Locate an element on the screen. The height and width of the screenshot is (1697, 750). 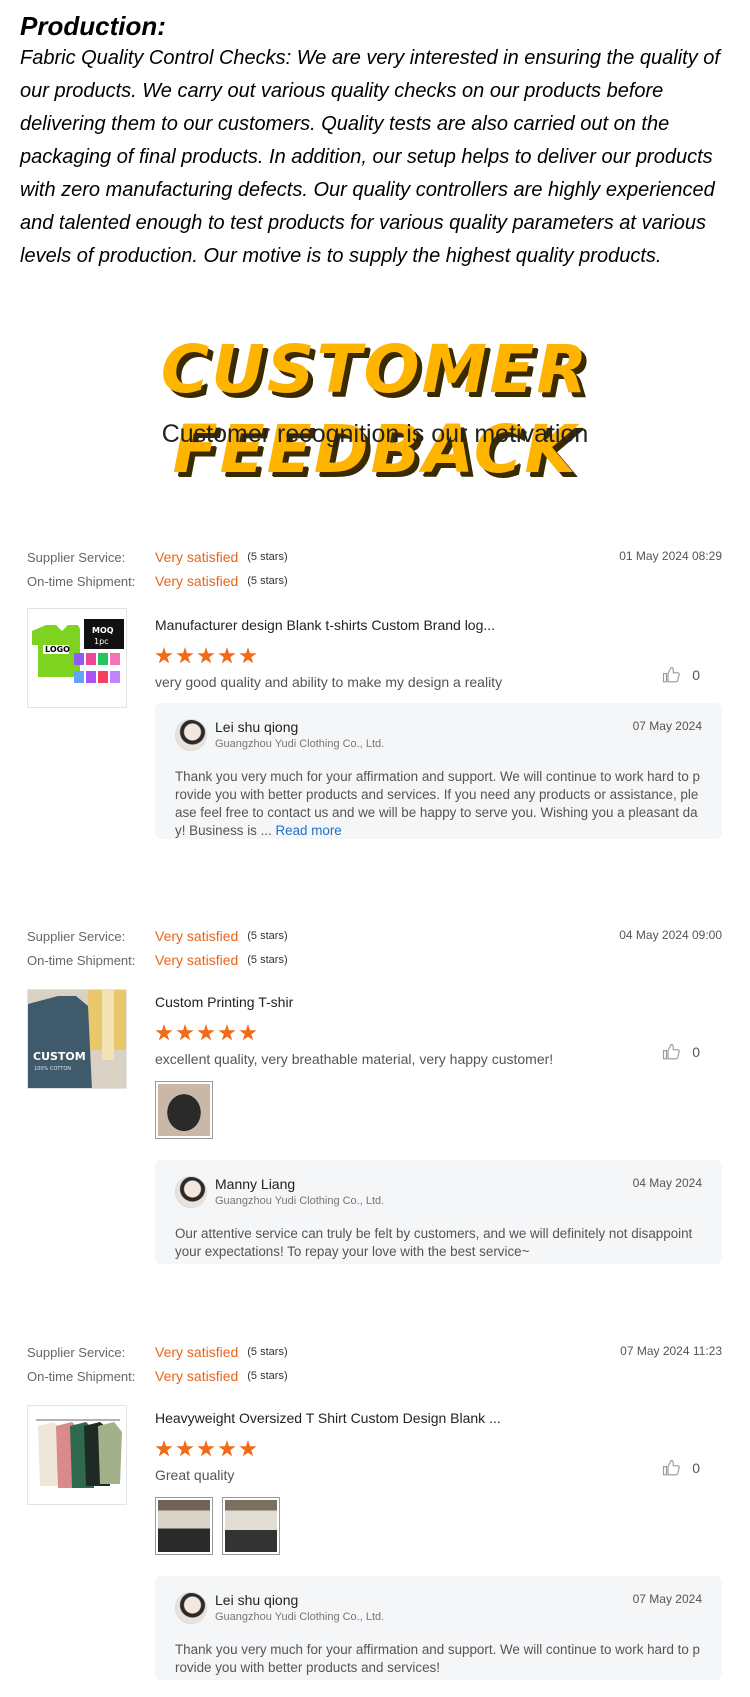
read-more-link: Read more is located at coordinates (308, 830).